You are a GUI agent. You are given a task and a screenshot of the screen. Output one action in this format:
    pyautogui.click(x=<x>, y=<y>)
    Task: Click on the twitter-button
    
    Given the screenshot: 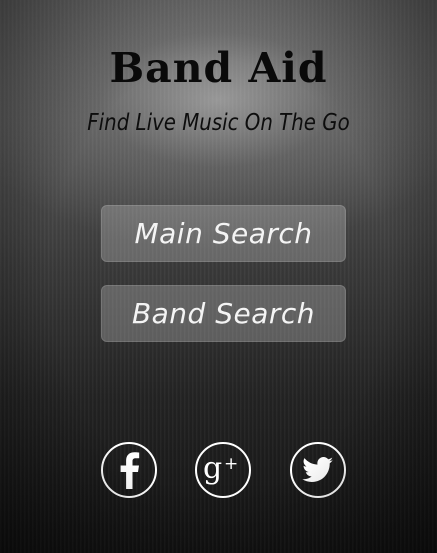 What is the action you would take?
    pyautogui.click(x=318, y=470)
    